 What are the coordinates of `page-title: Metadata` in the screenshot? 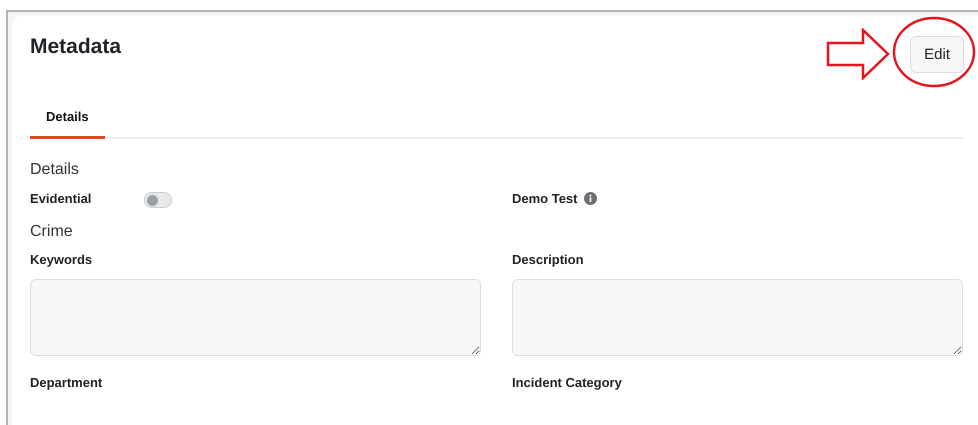 It's located at (76, 47).